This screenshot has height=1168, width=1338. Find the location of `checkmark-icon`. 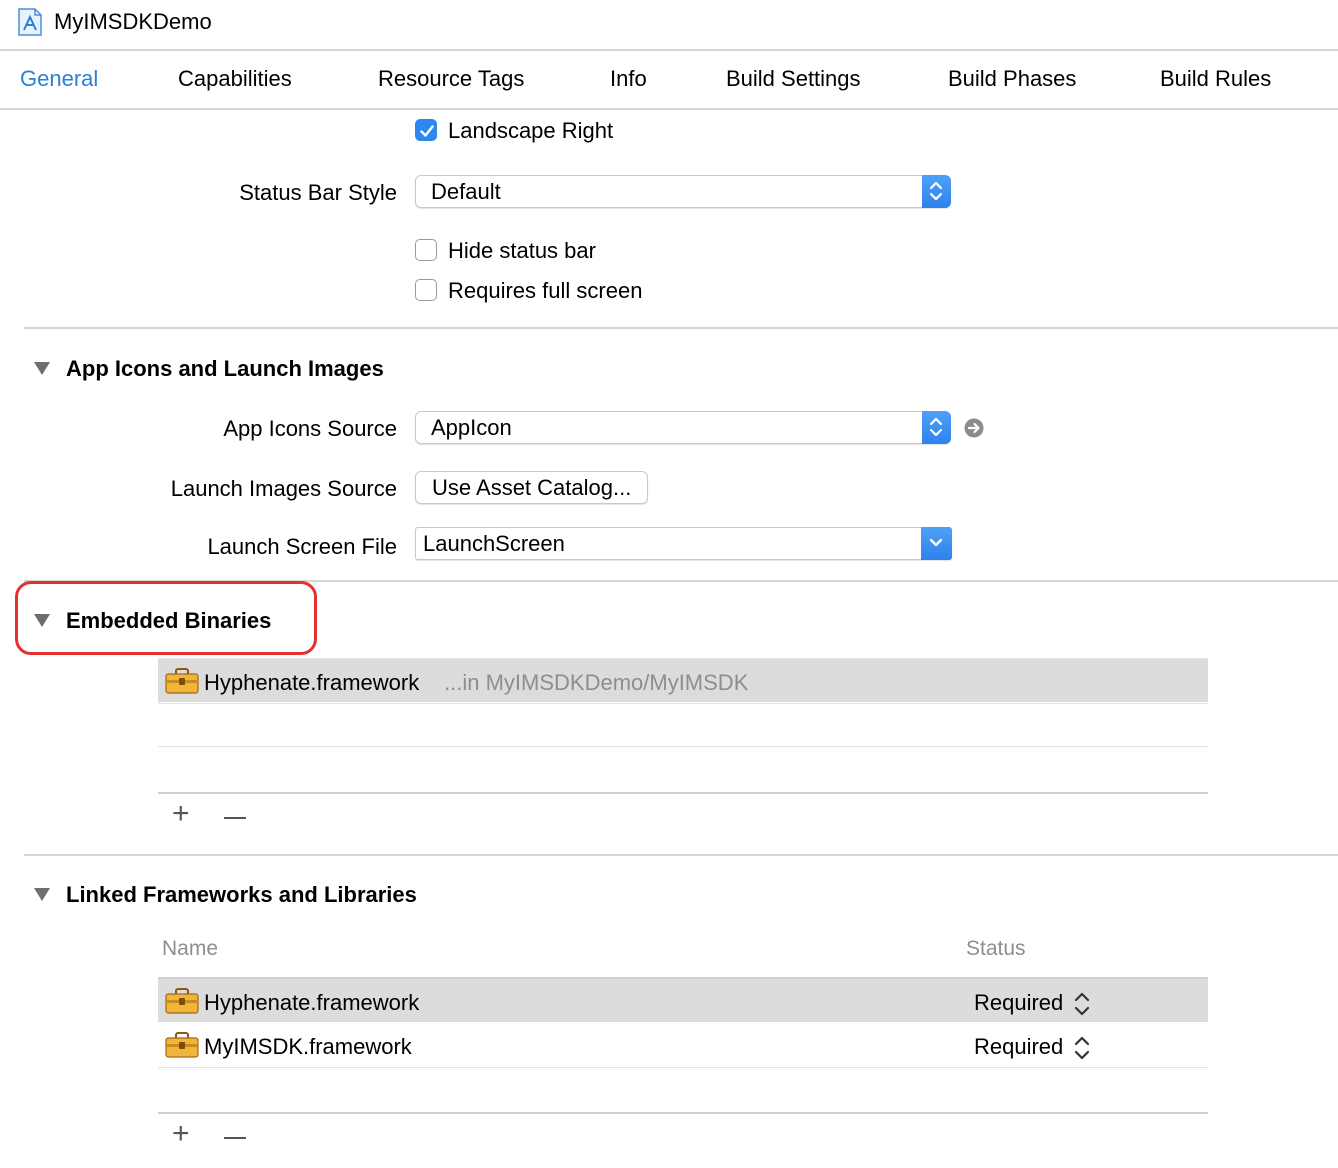

checkmark-icon is located at coordinates (427, 131).